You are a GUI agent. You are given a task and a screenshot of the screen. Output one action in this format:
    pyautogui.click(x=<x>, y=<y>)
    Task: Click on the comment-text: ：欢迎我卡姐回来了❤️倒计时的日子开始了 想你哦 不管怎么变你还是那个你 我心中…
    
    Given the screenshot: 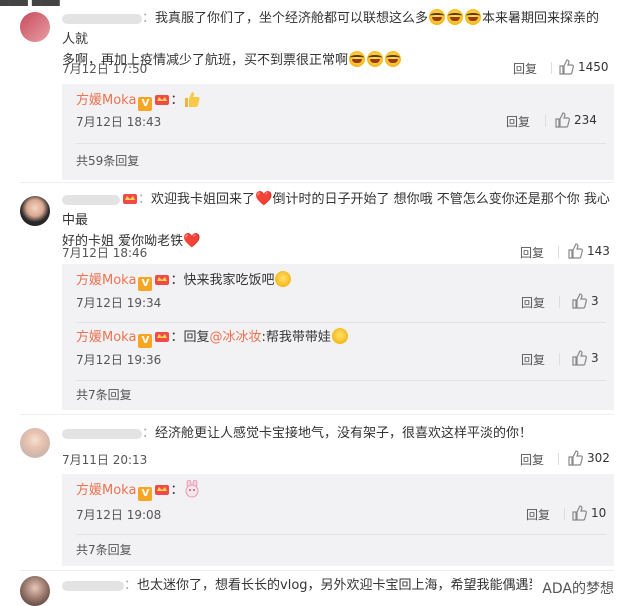 What is the action you would take?
    pyautogui.click(x=336, y=209)
    